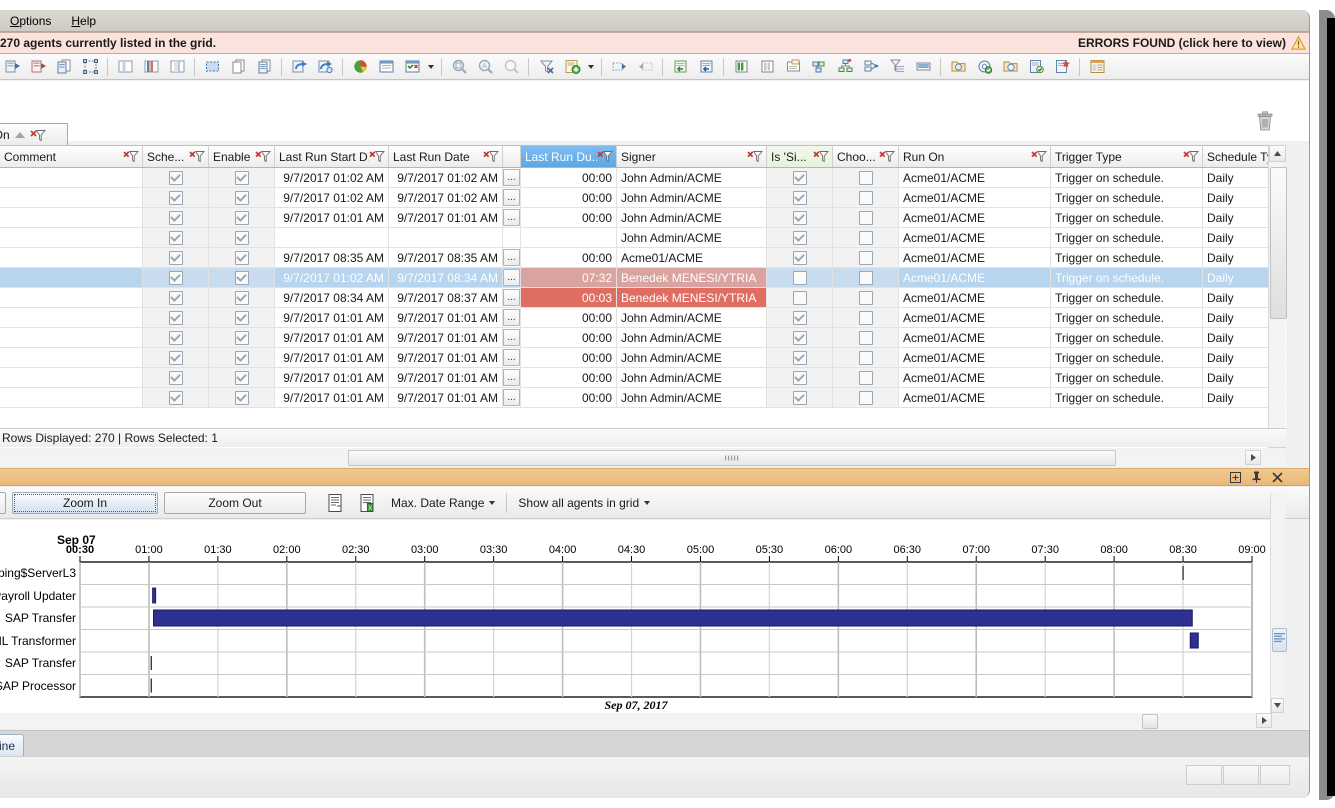 This screenshot has height=808, width=1335. What do you see at coordinates (443, 503) in the screenshot?
I see `max-date-range-dropdown: Max. Date Range` at bounding box center [443, 503].